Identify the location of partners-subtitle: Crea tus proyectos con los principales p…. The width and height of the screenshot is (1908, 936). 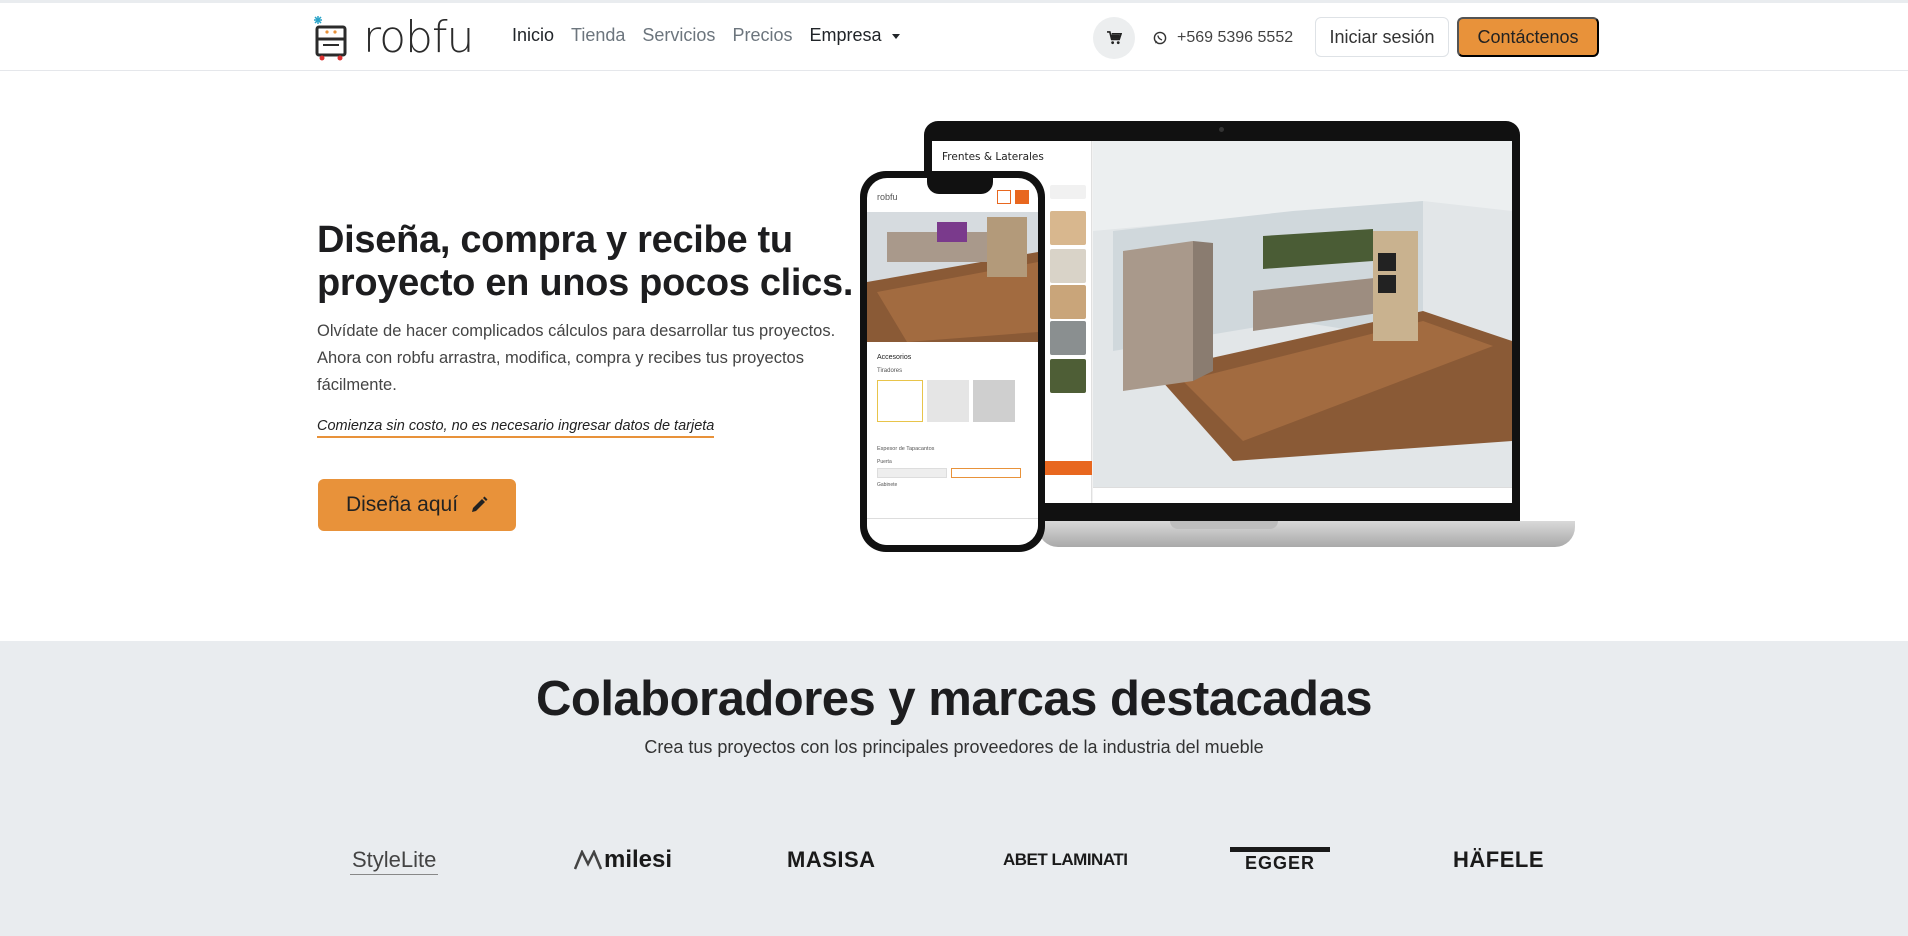
(954, 747).